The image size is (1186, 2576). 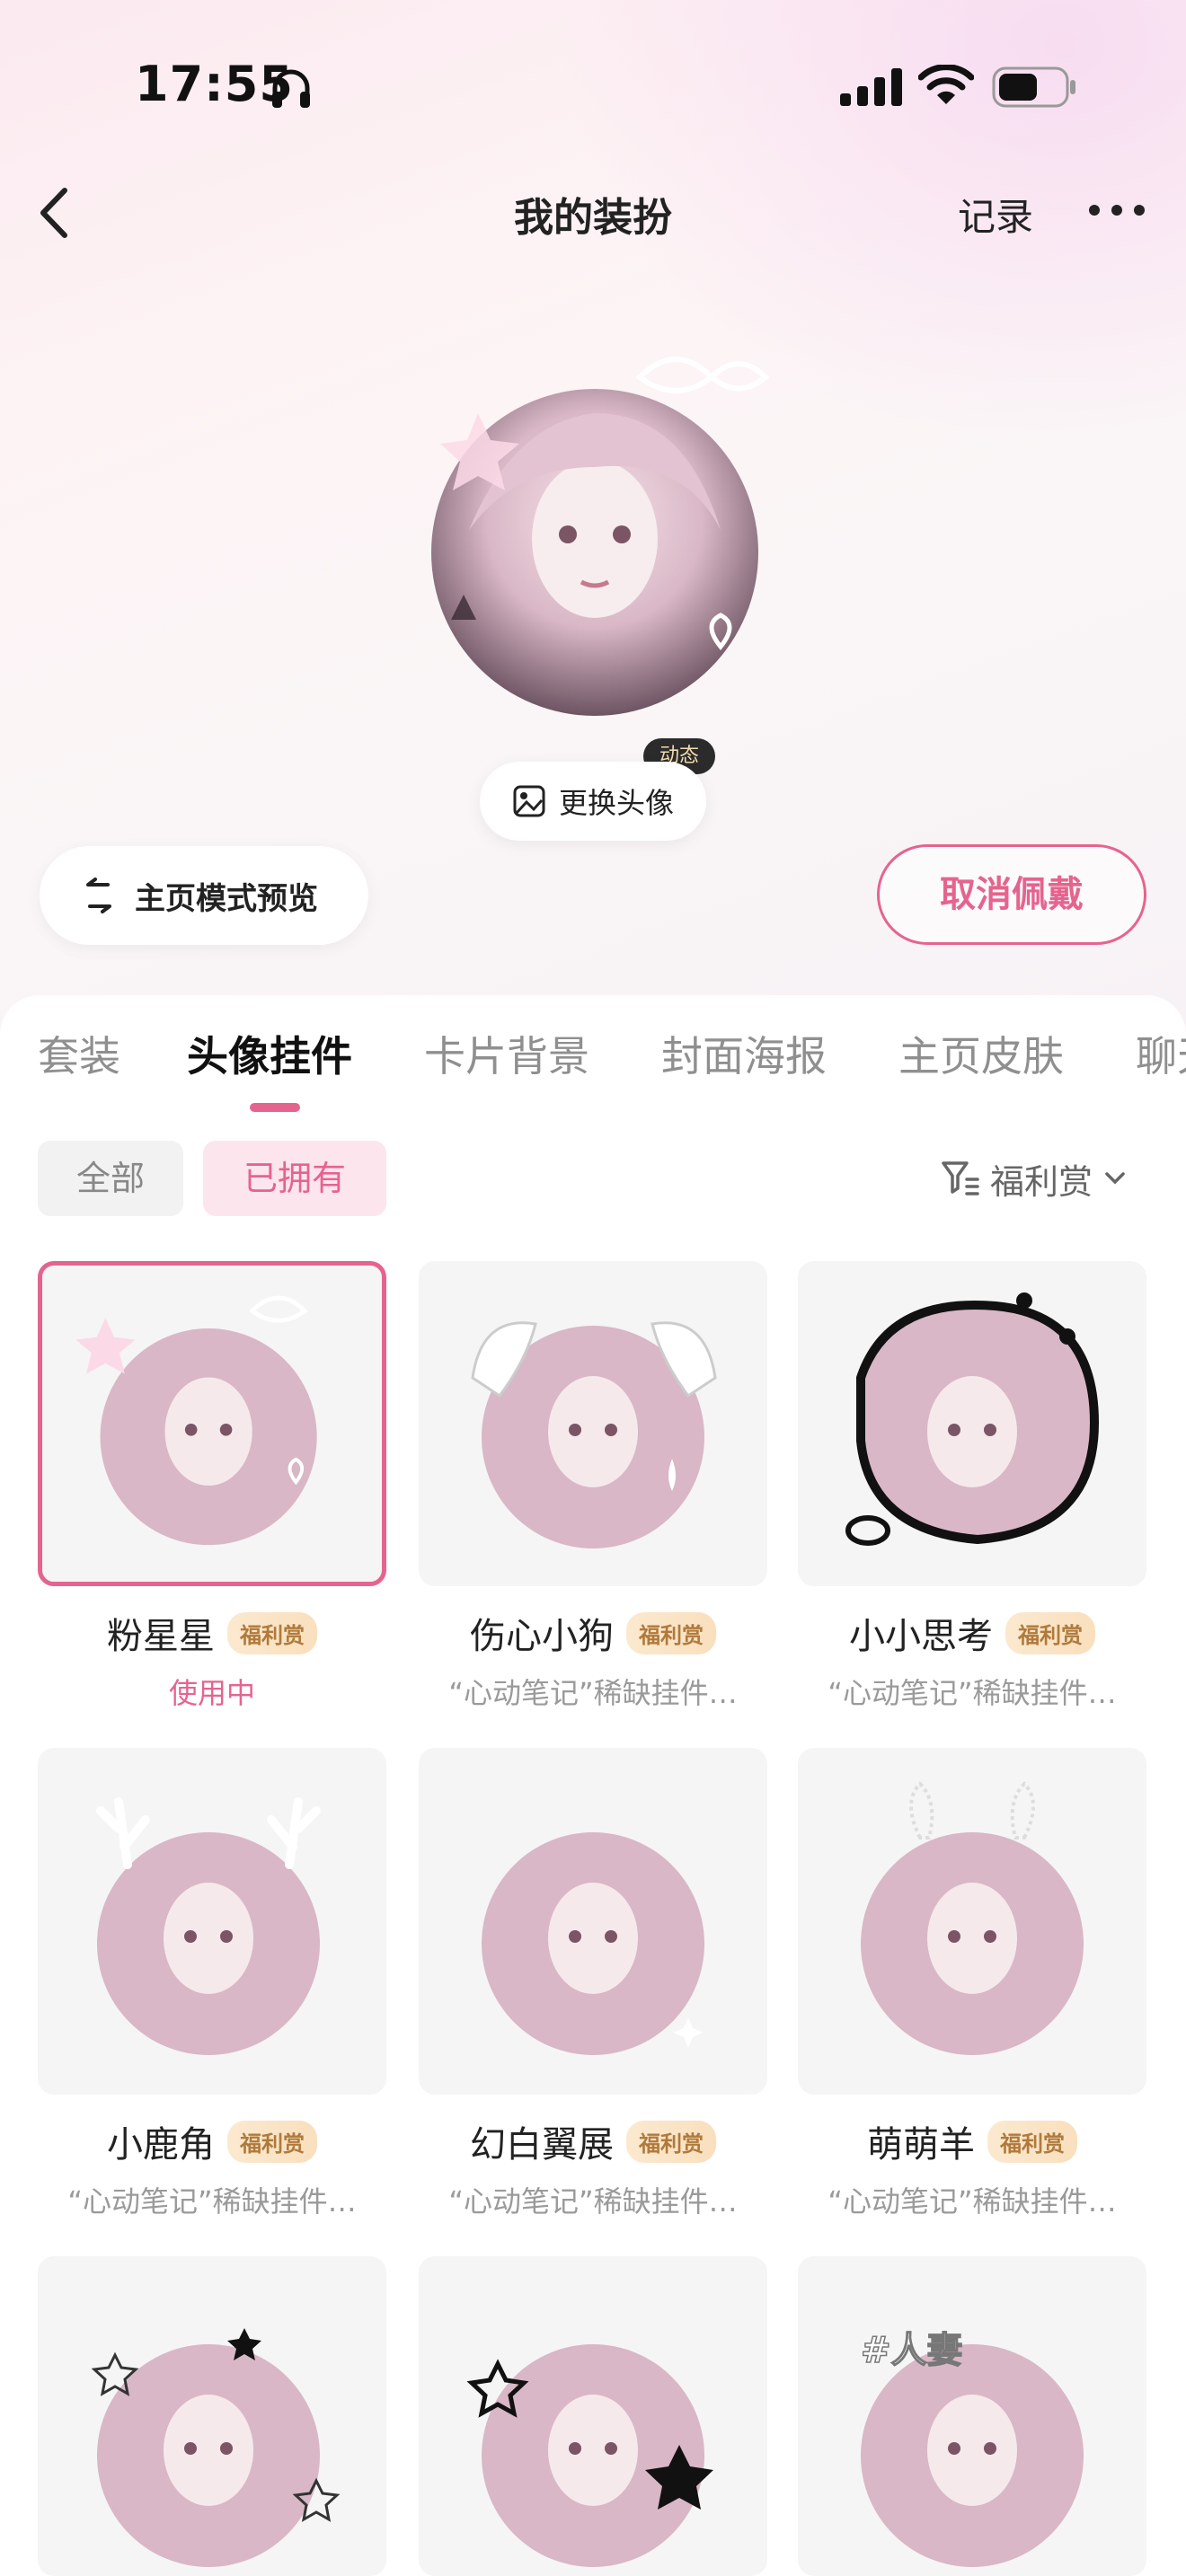 What do you see at coordinates (972, 1419) in the screenshot?
I see `pendant-preview-thought-bubble` at bounding box center [972, 1419].